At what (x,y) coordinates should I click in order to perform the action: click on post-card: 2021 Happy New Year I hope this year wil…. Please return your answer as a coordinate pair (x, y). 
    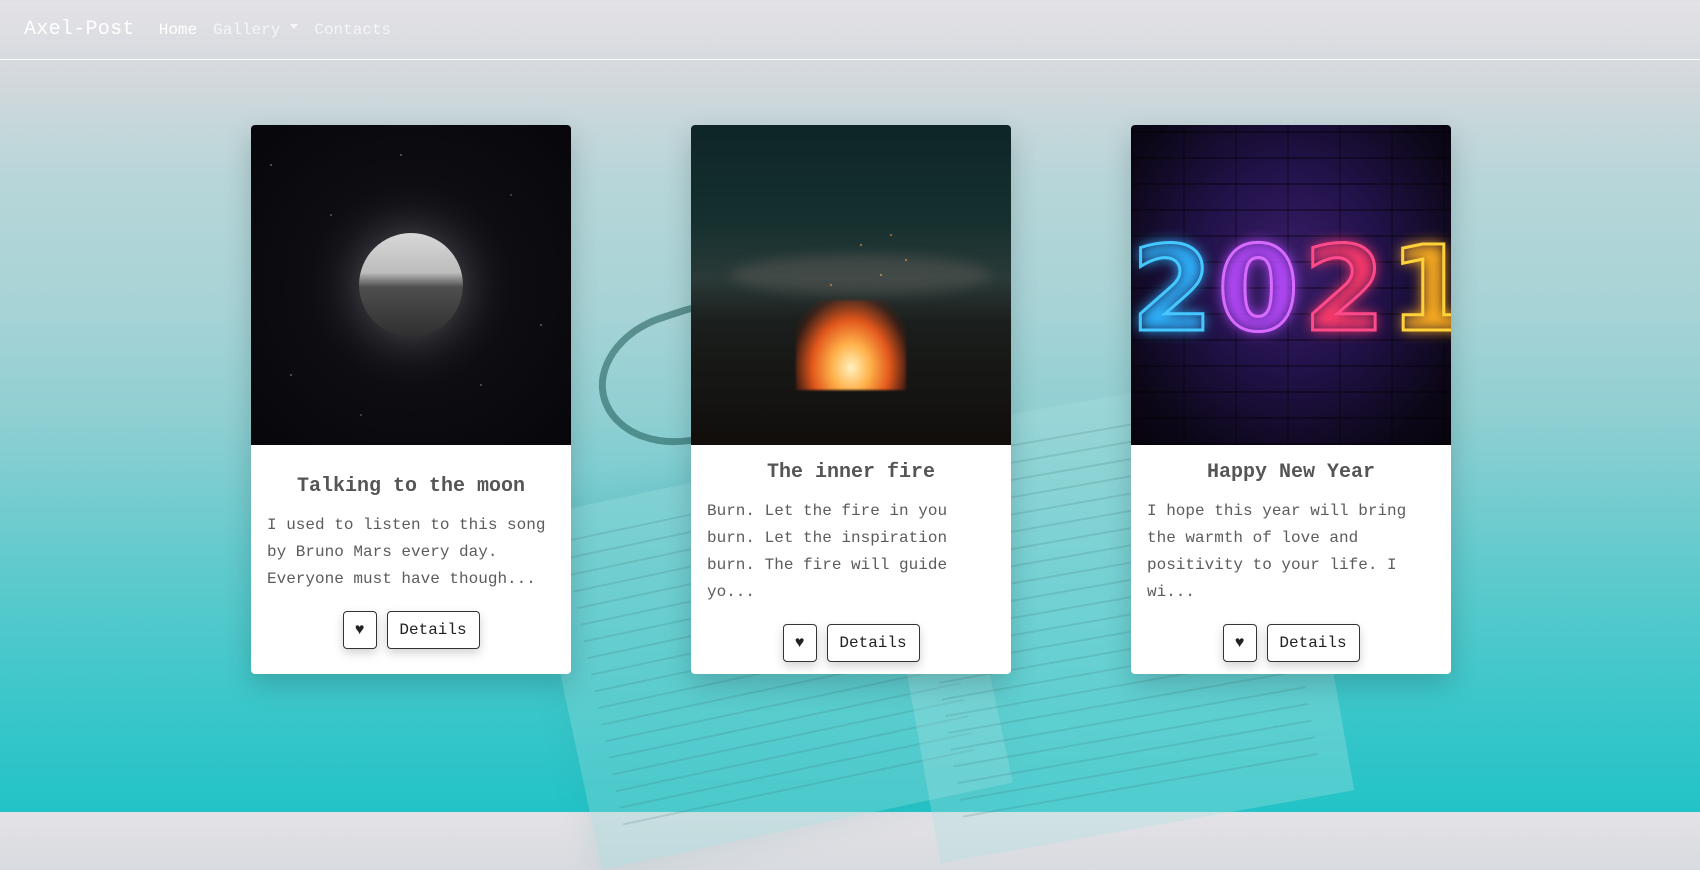
    Looking at the image, I should click on (1291, 399).